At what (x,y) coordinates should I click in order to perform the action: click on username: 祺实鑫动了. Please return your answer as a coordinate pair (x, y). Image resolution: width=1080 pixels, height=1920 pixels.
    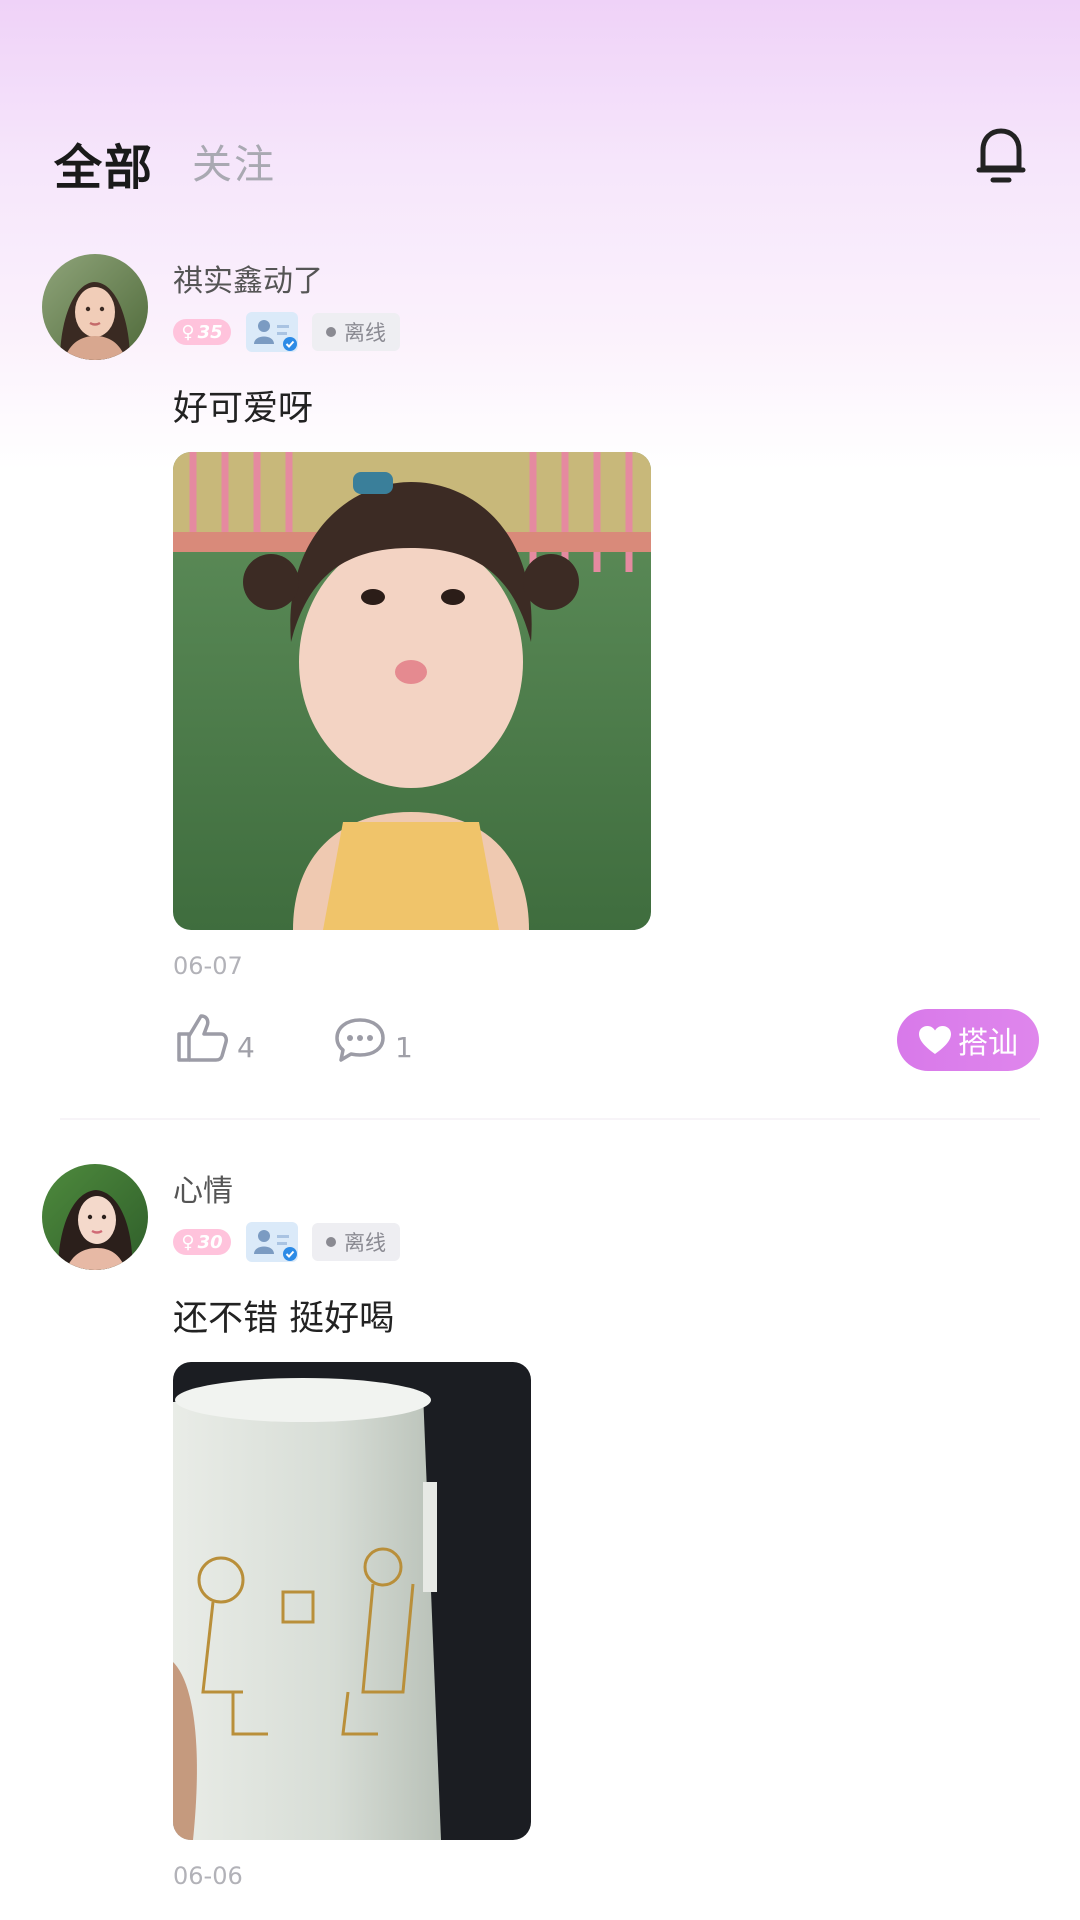
    Looking at the image, I should click on (248, 278).